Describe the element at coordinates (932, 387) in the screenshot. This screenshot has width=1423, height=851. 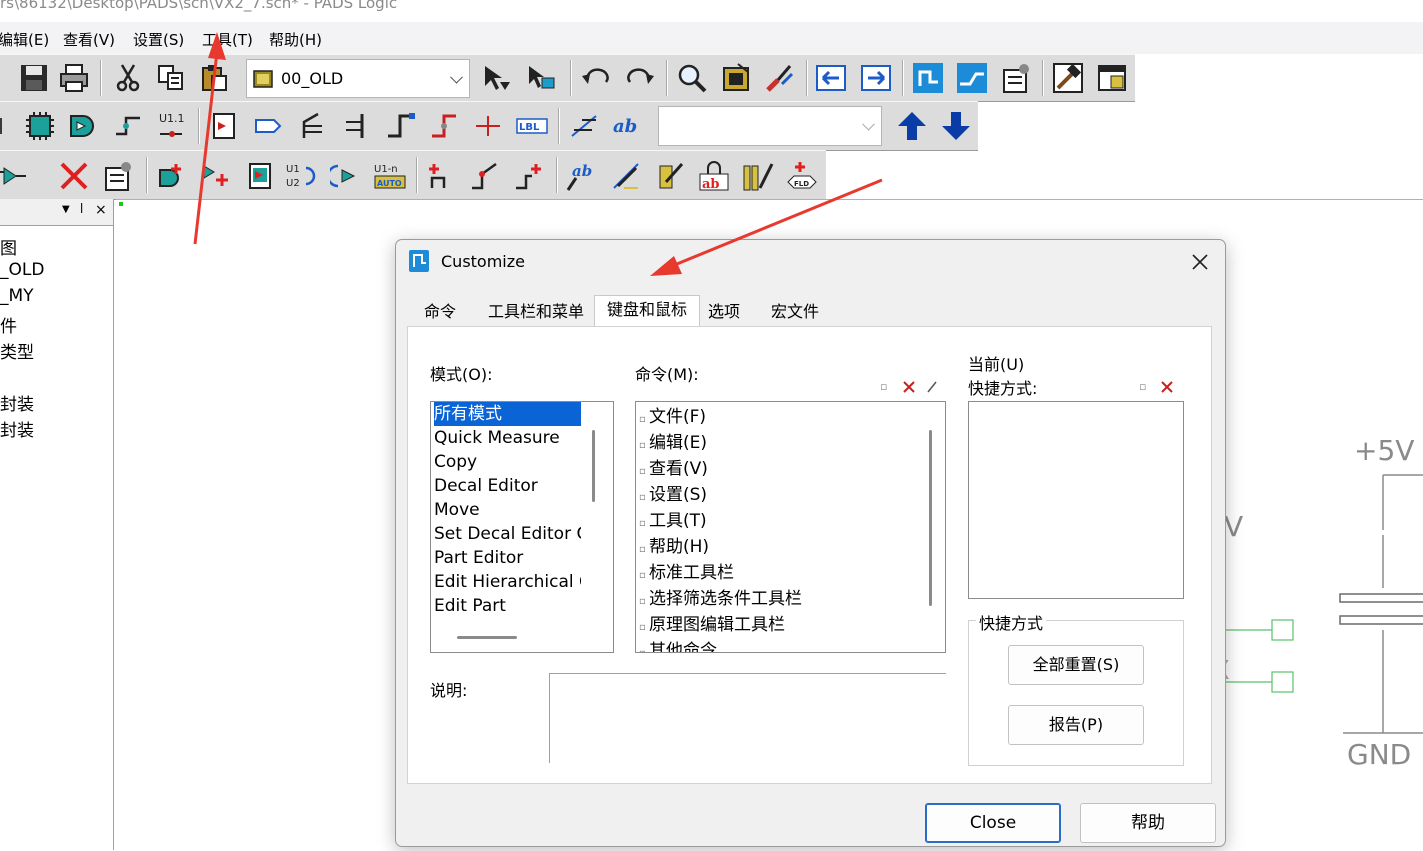
I see `rename-icon` at that location.